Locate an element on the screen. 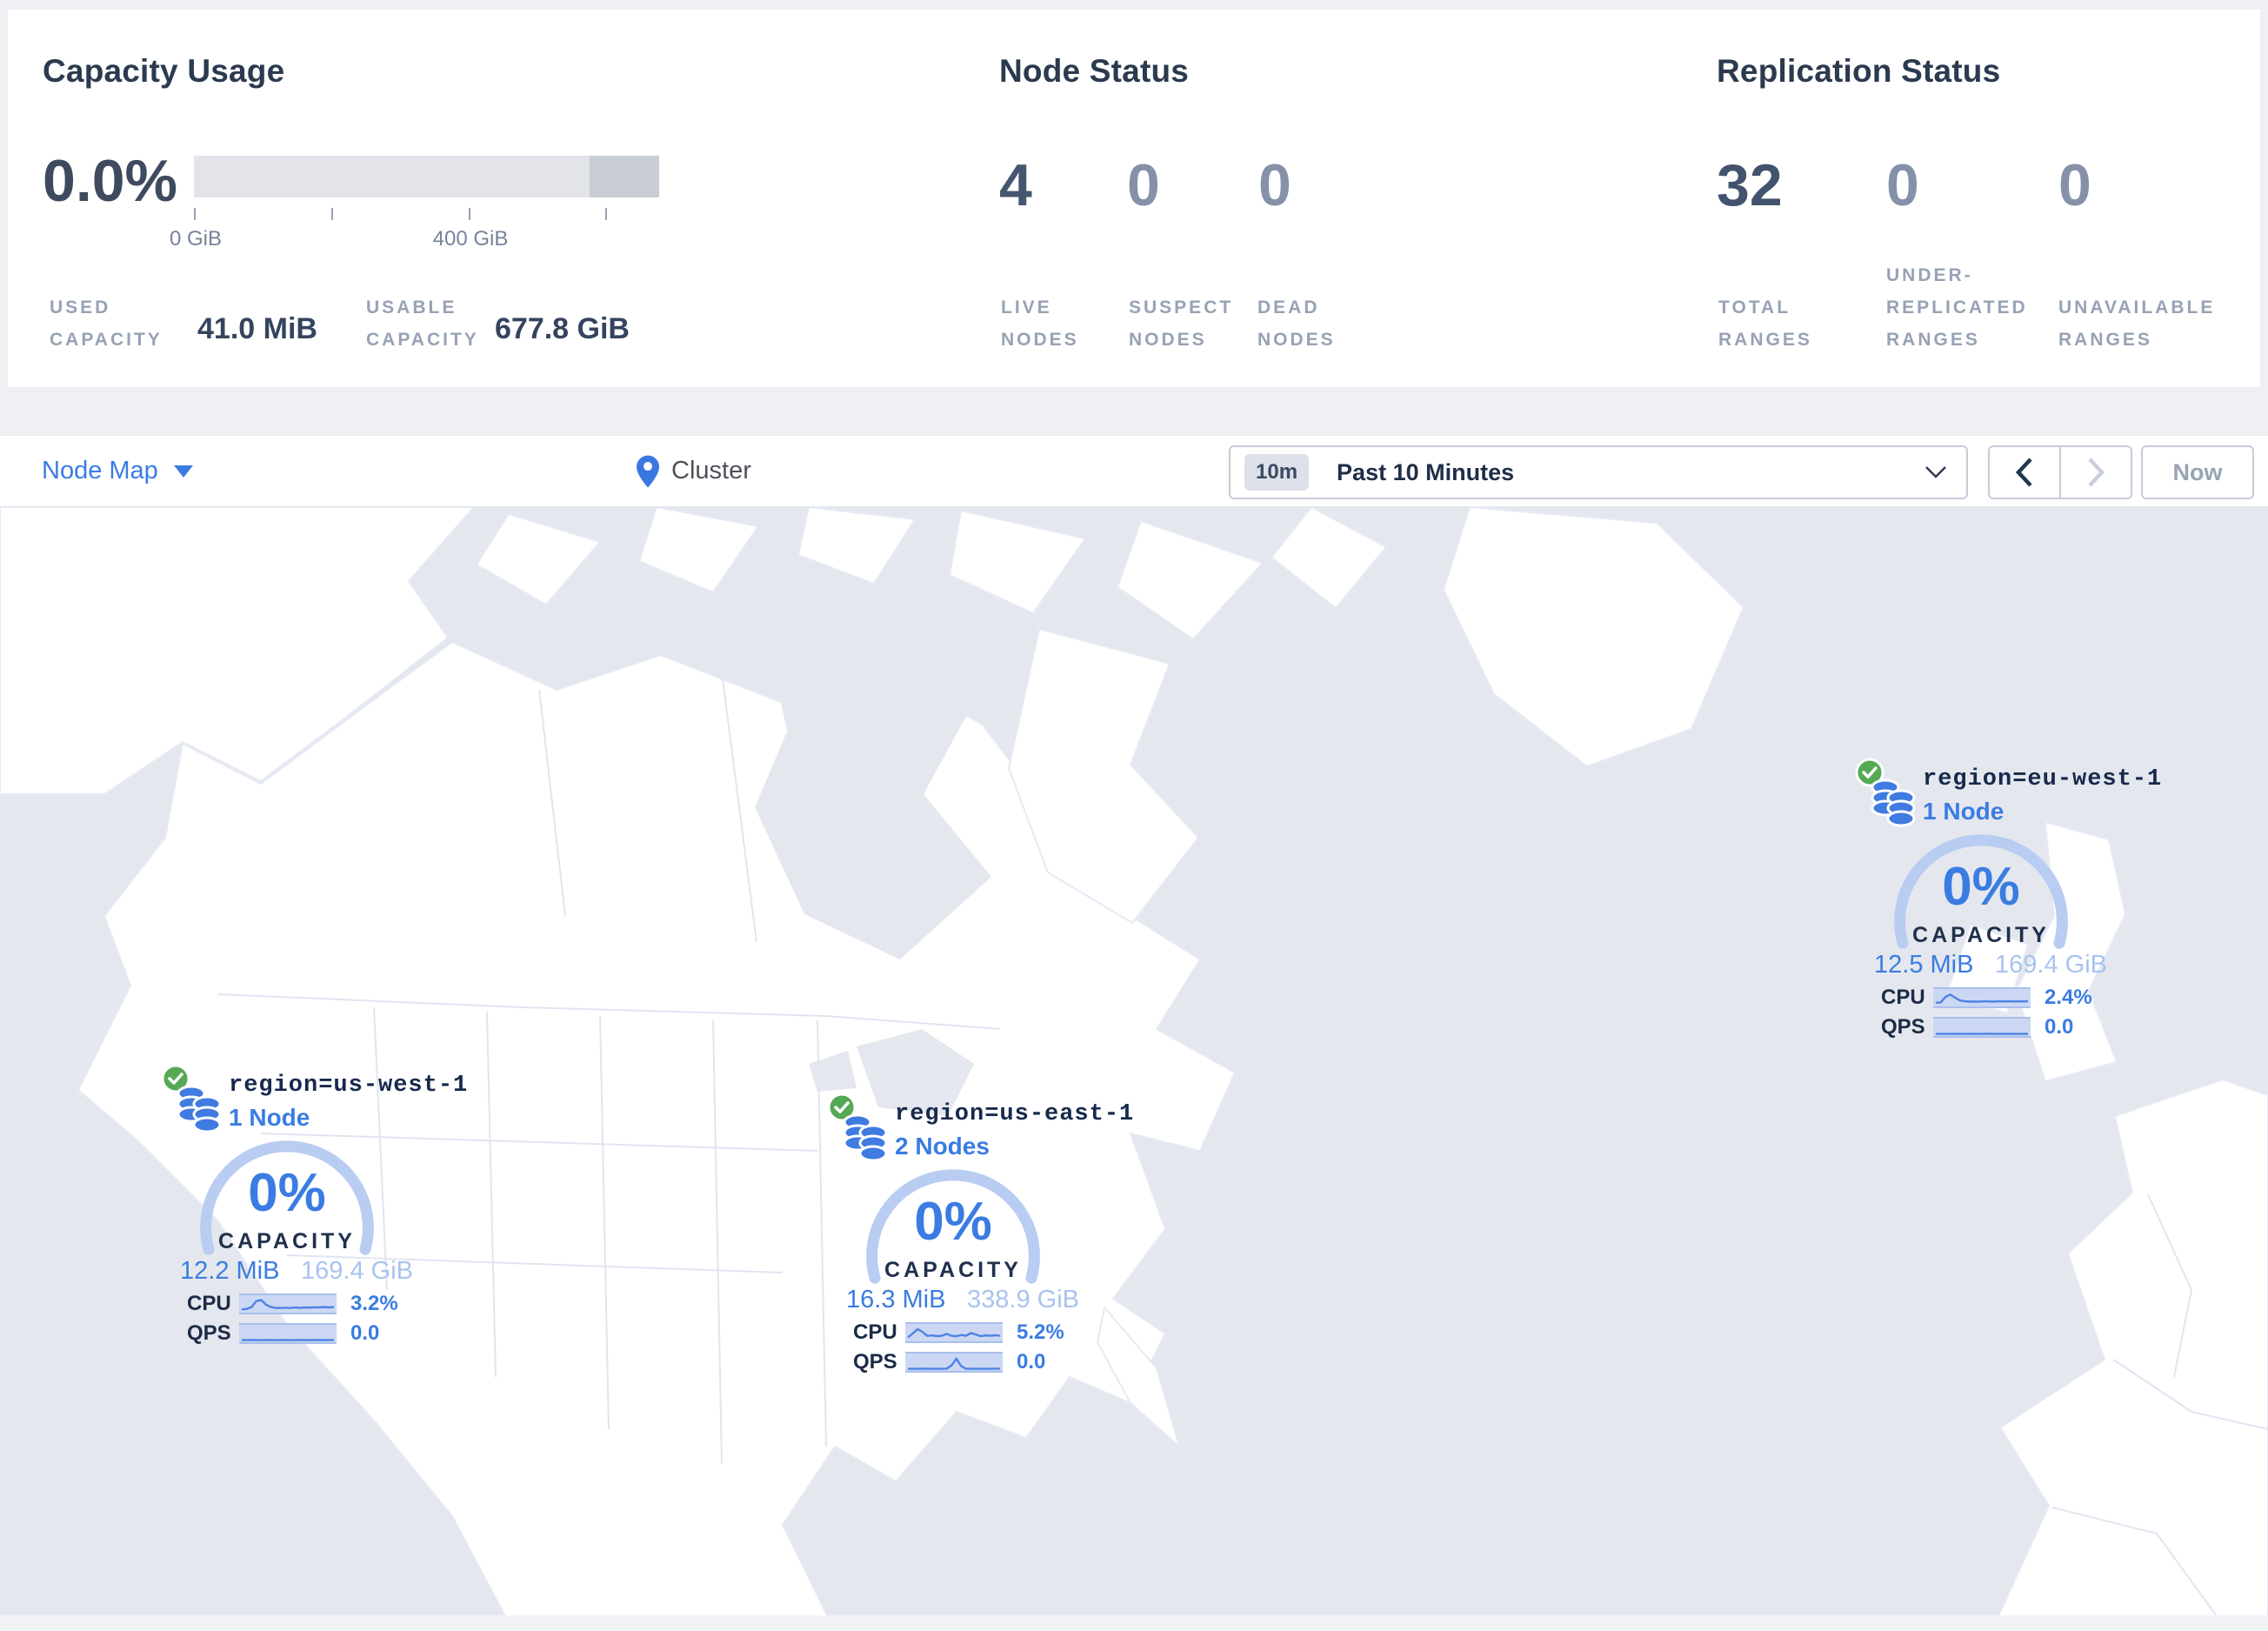 This screenshot has width=2268, height=1631. chevron-left-icon is located at coordinates (2024, 472).